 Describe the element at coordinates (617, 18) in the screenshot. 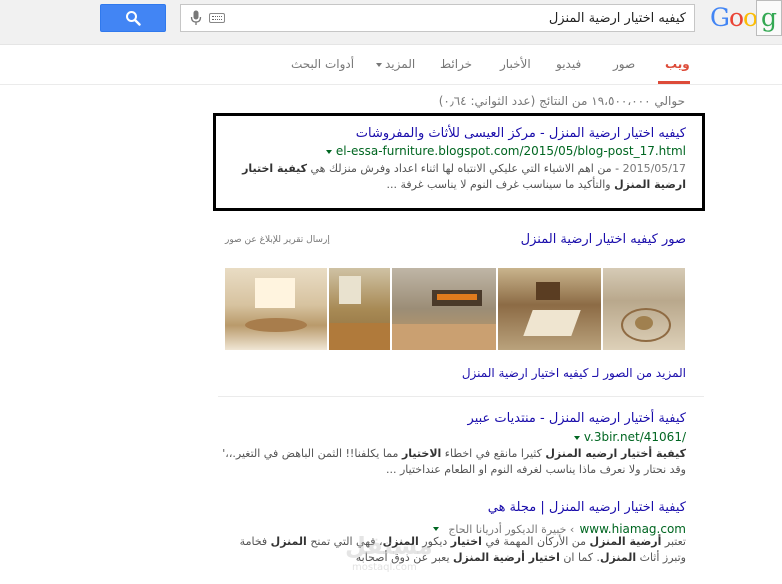

I see `search-query-text: كيفيه اختيار ارضية المنزل` at that location.